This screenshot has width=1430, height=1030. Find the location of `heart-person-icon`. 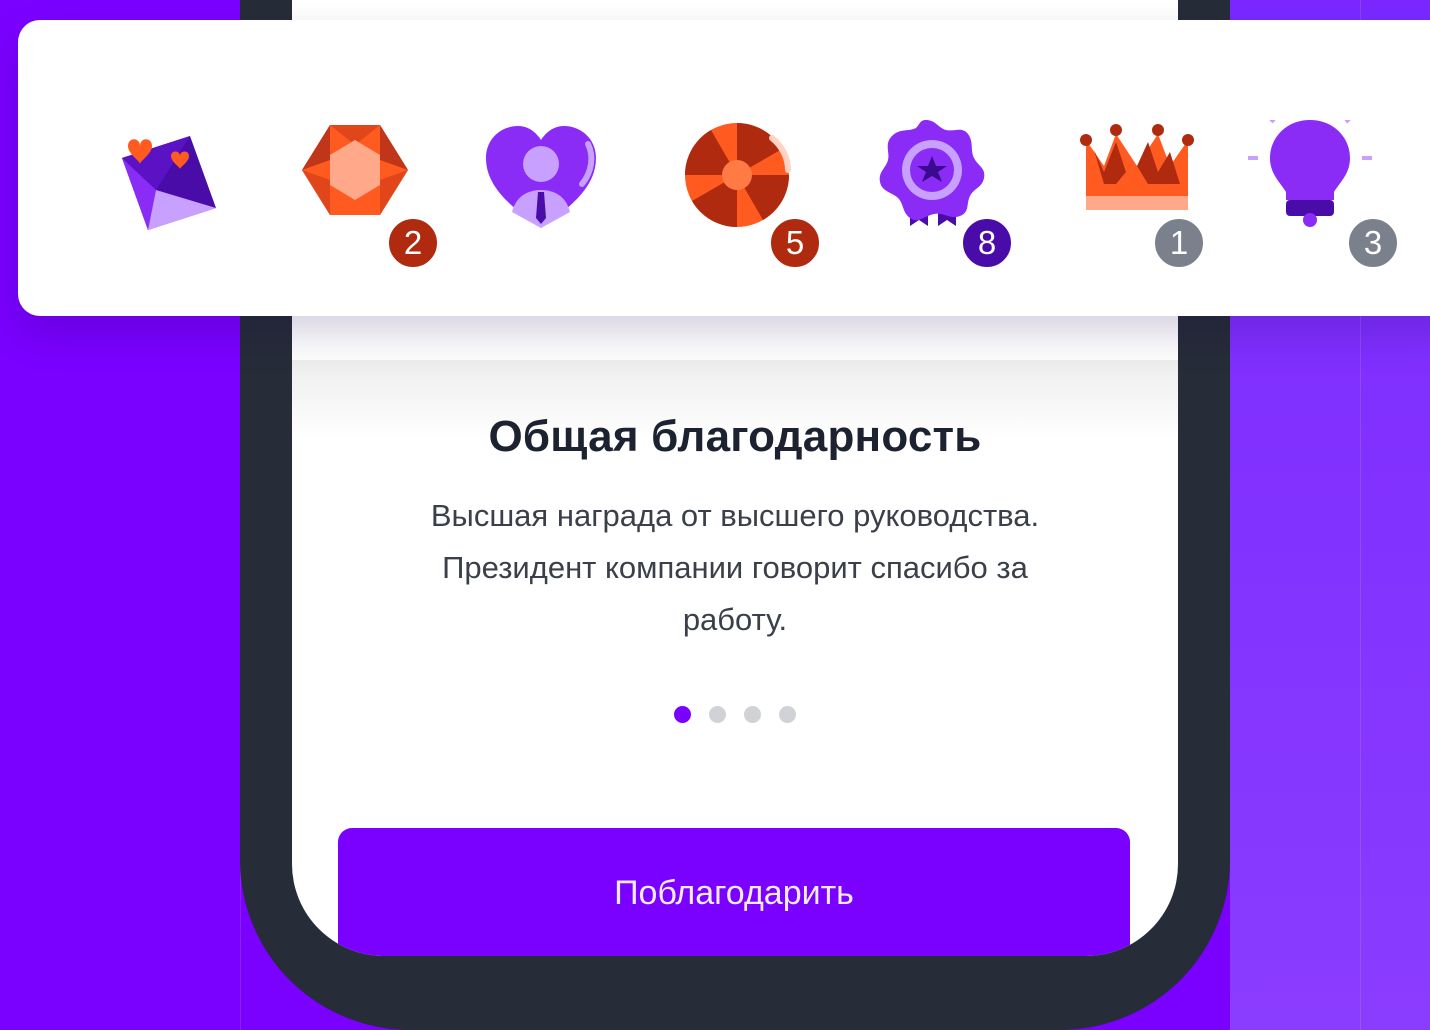

heart-person-icon is located at coordinates (541, 177).